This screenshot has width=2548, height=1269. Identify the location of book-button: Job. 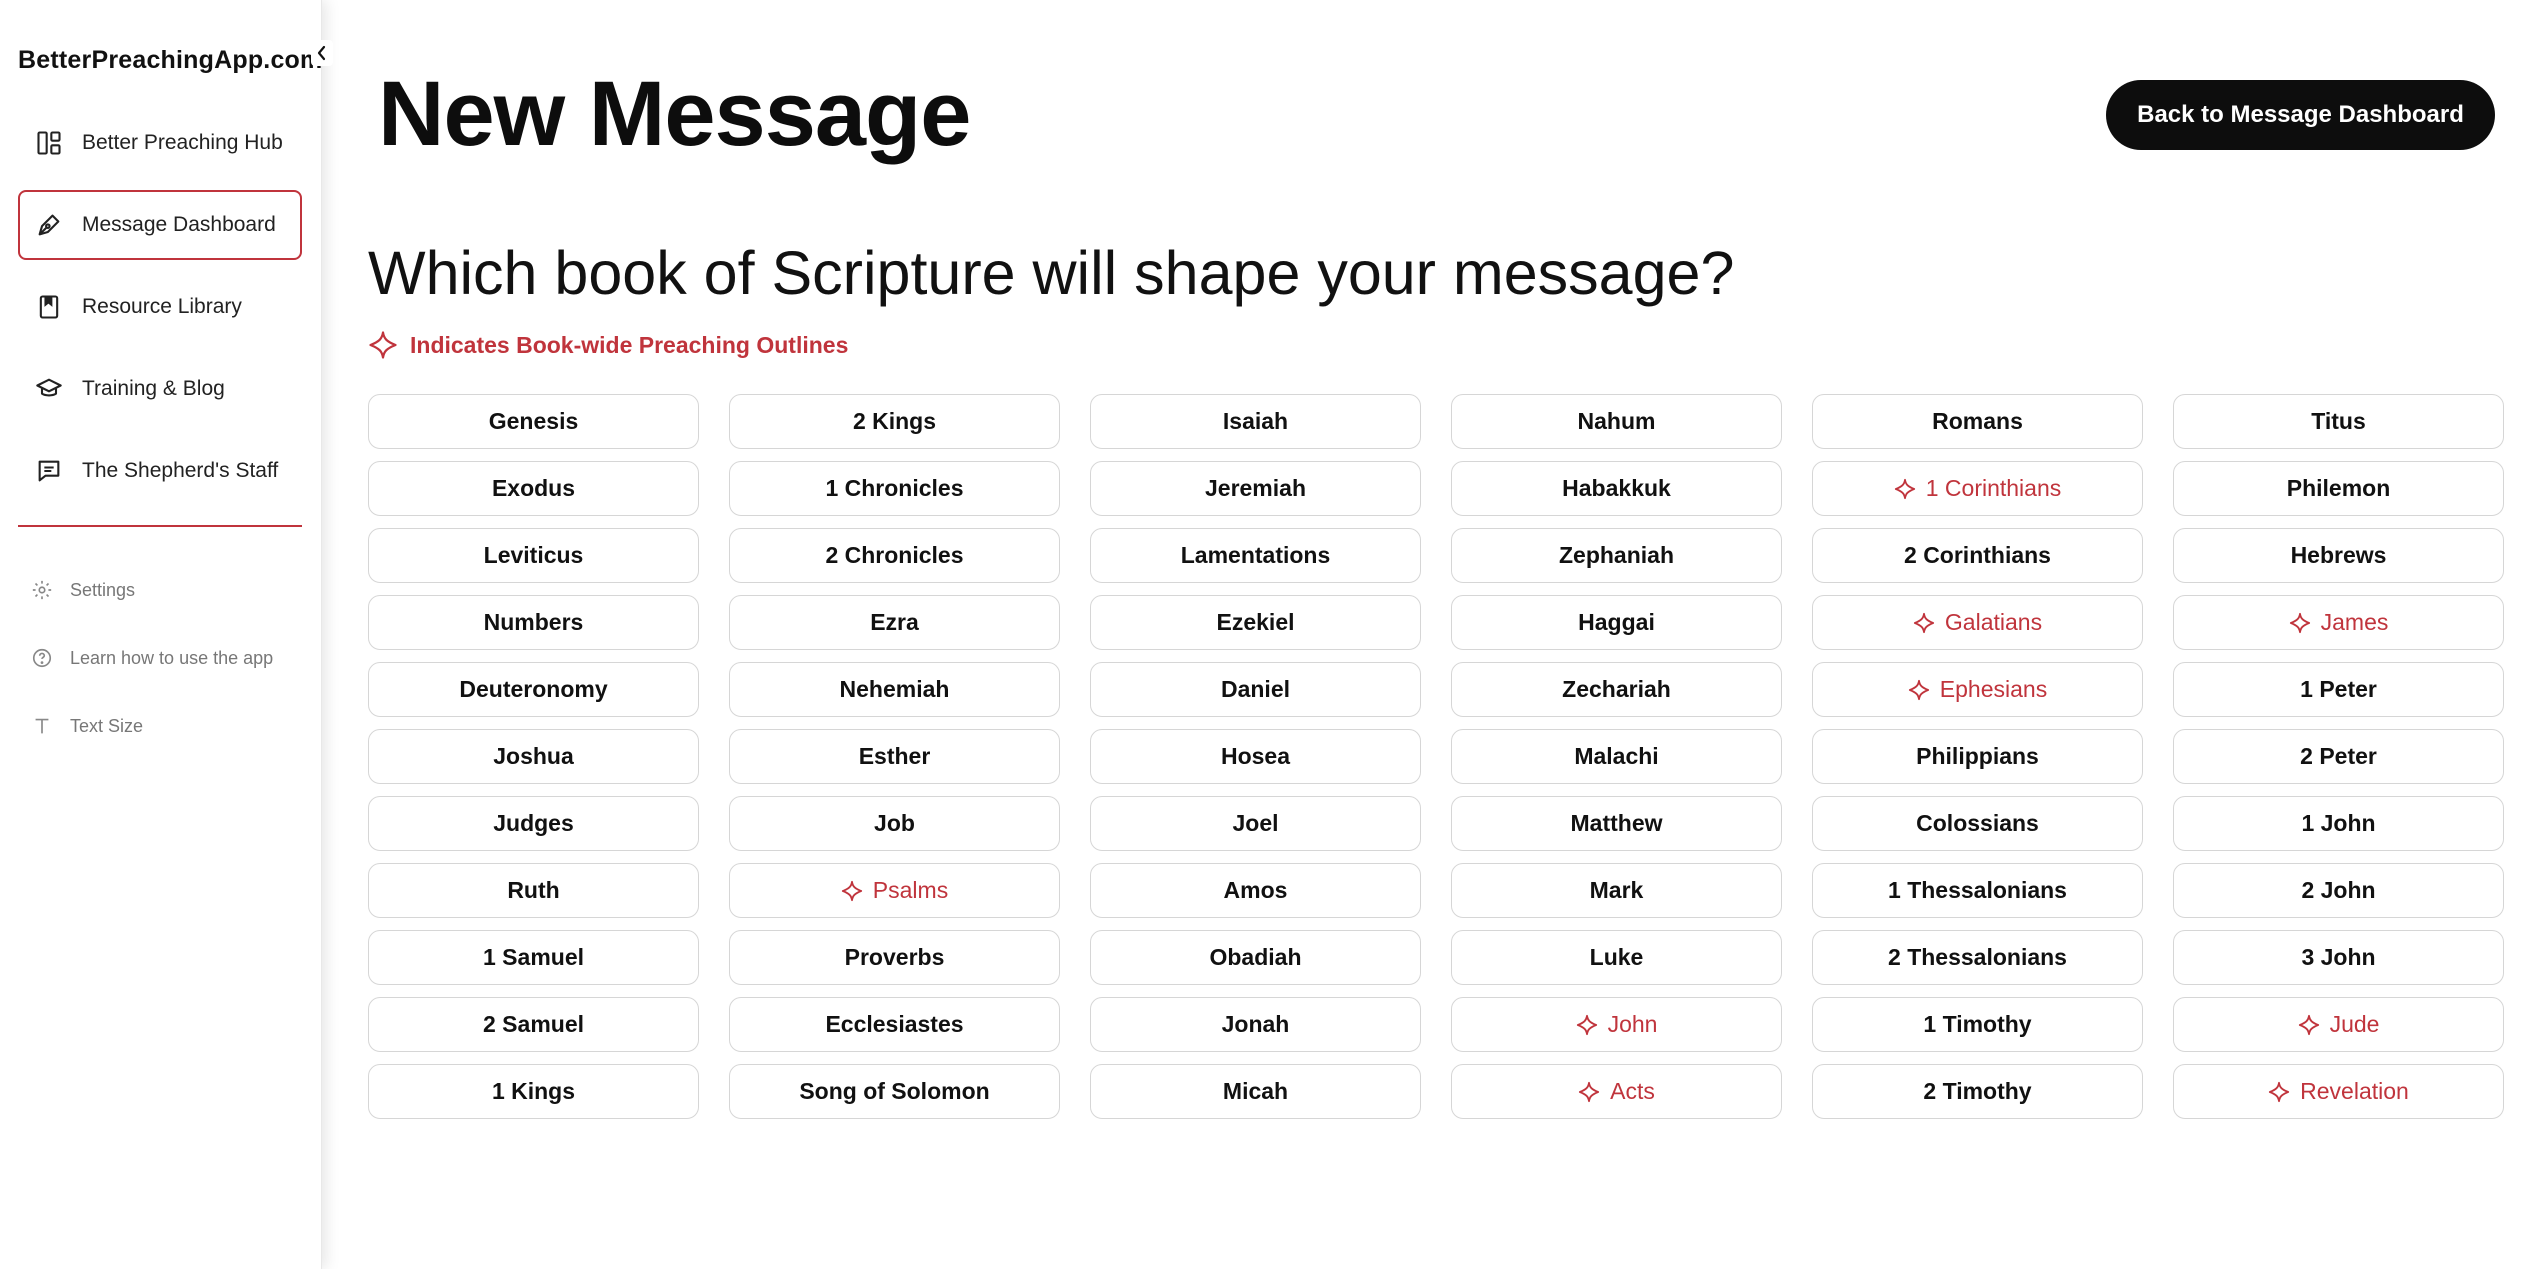
(894, 823).